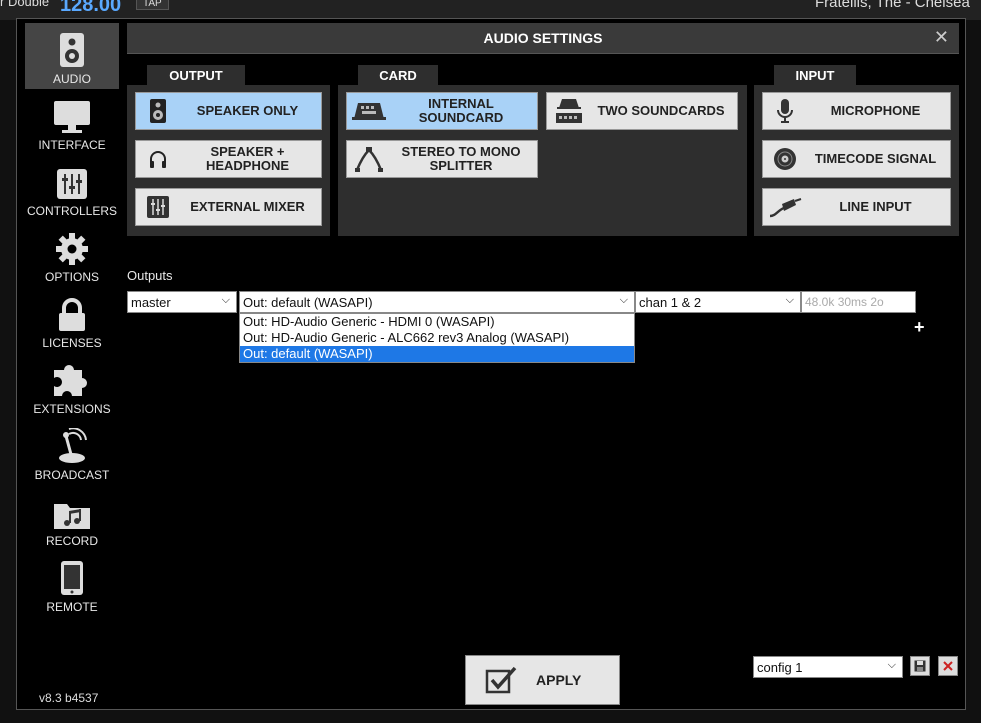 The image size is (981, 723). I want to click on internal-soundcard-button: INTERNAL SOUNDCARD, so click(442, 111).